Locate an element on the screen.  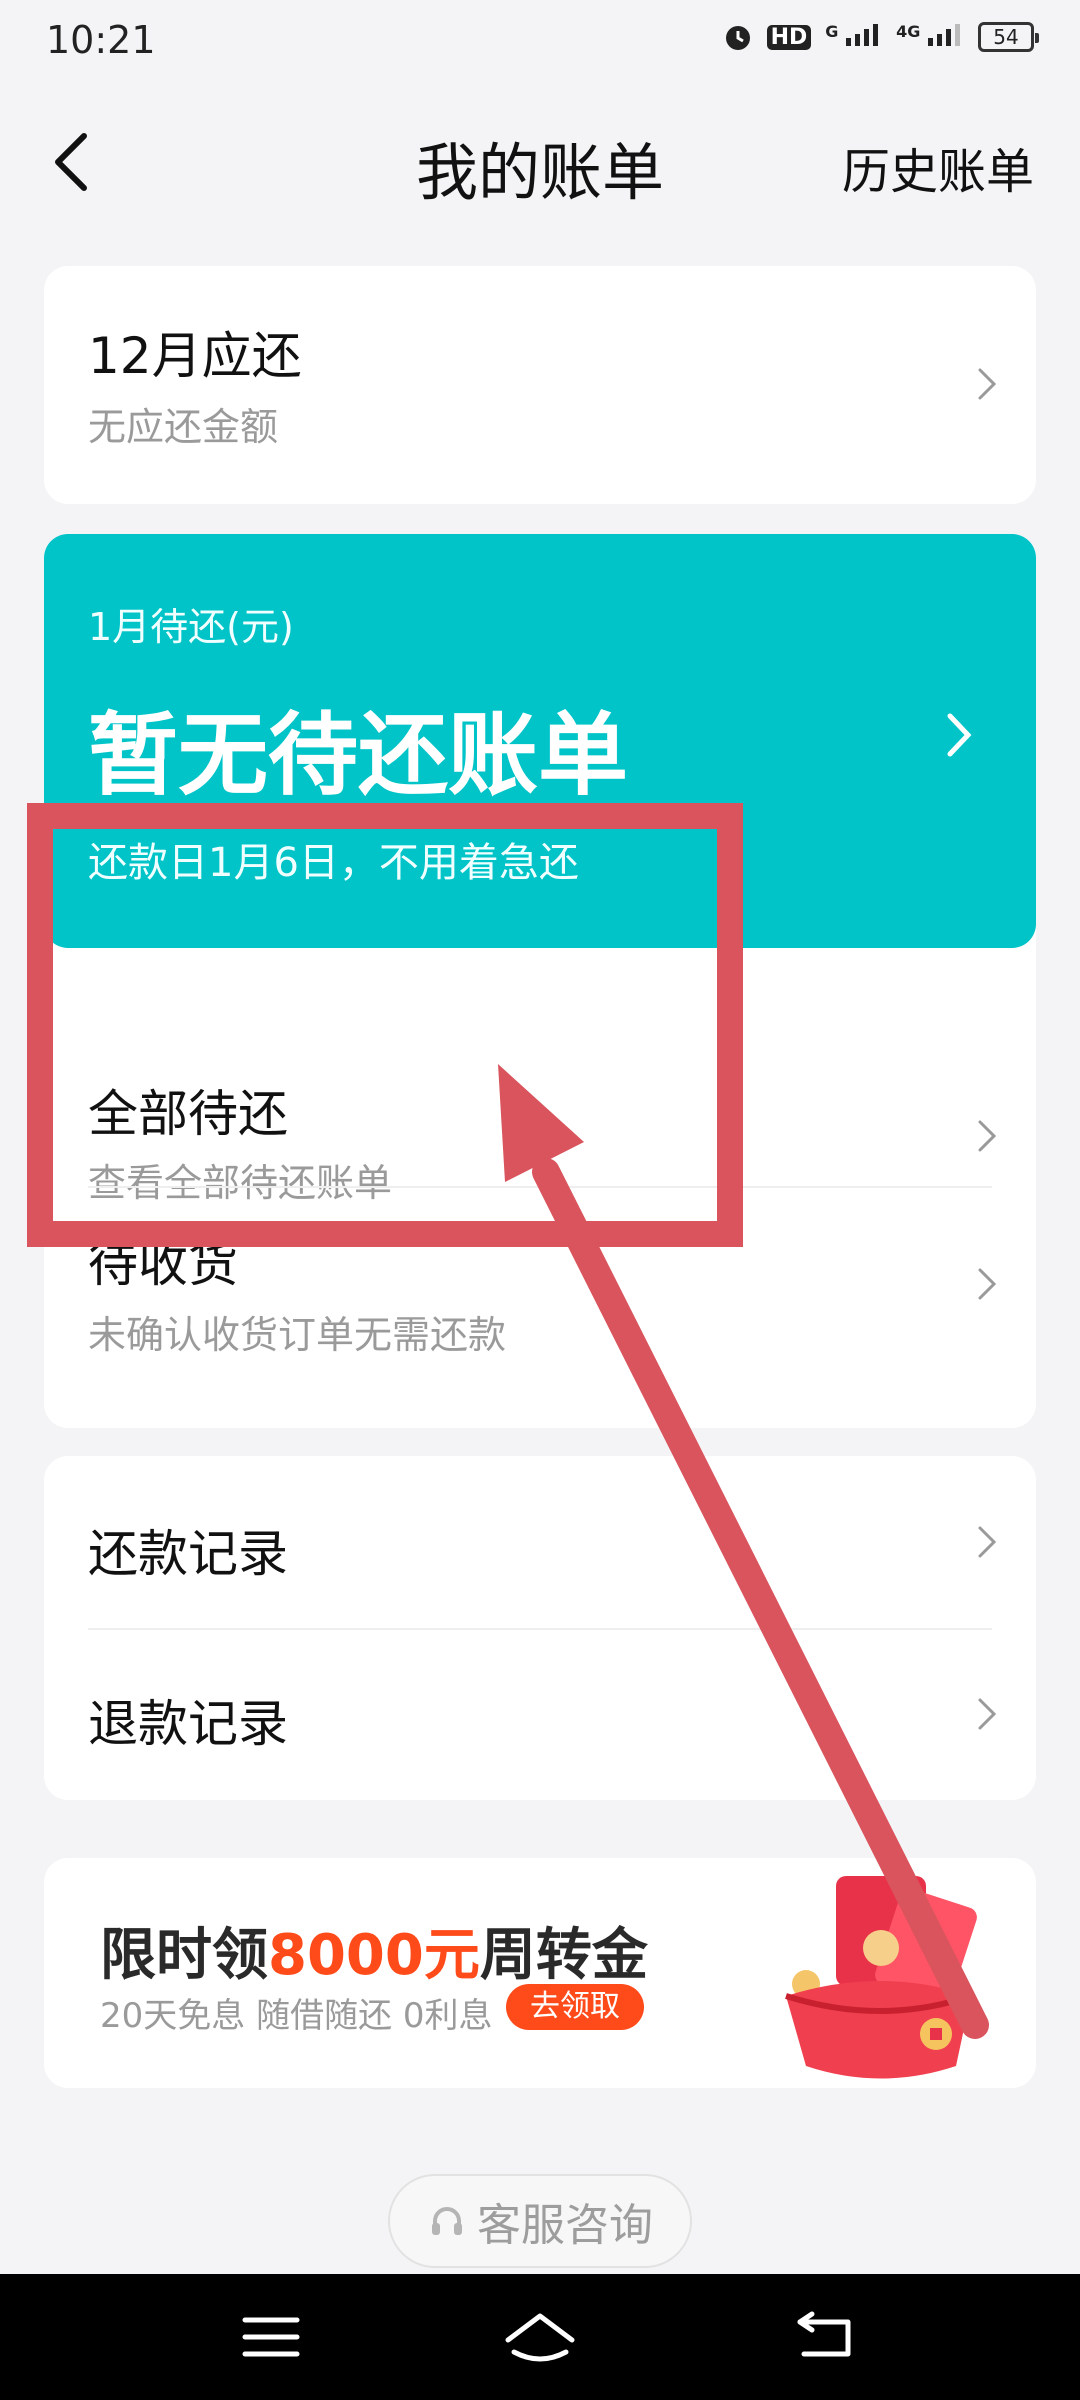
signal-4g-label: 4G is located at coordinates (908, 31).